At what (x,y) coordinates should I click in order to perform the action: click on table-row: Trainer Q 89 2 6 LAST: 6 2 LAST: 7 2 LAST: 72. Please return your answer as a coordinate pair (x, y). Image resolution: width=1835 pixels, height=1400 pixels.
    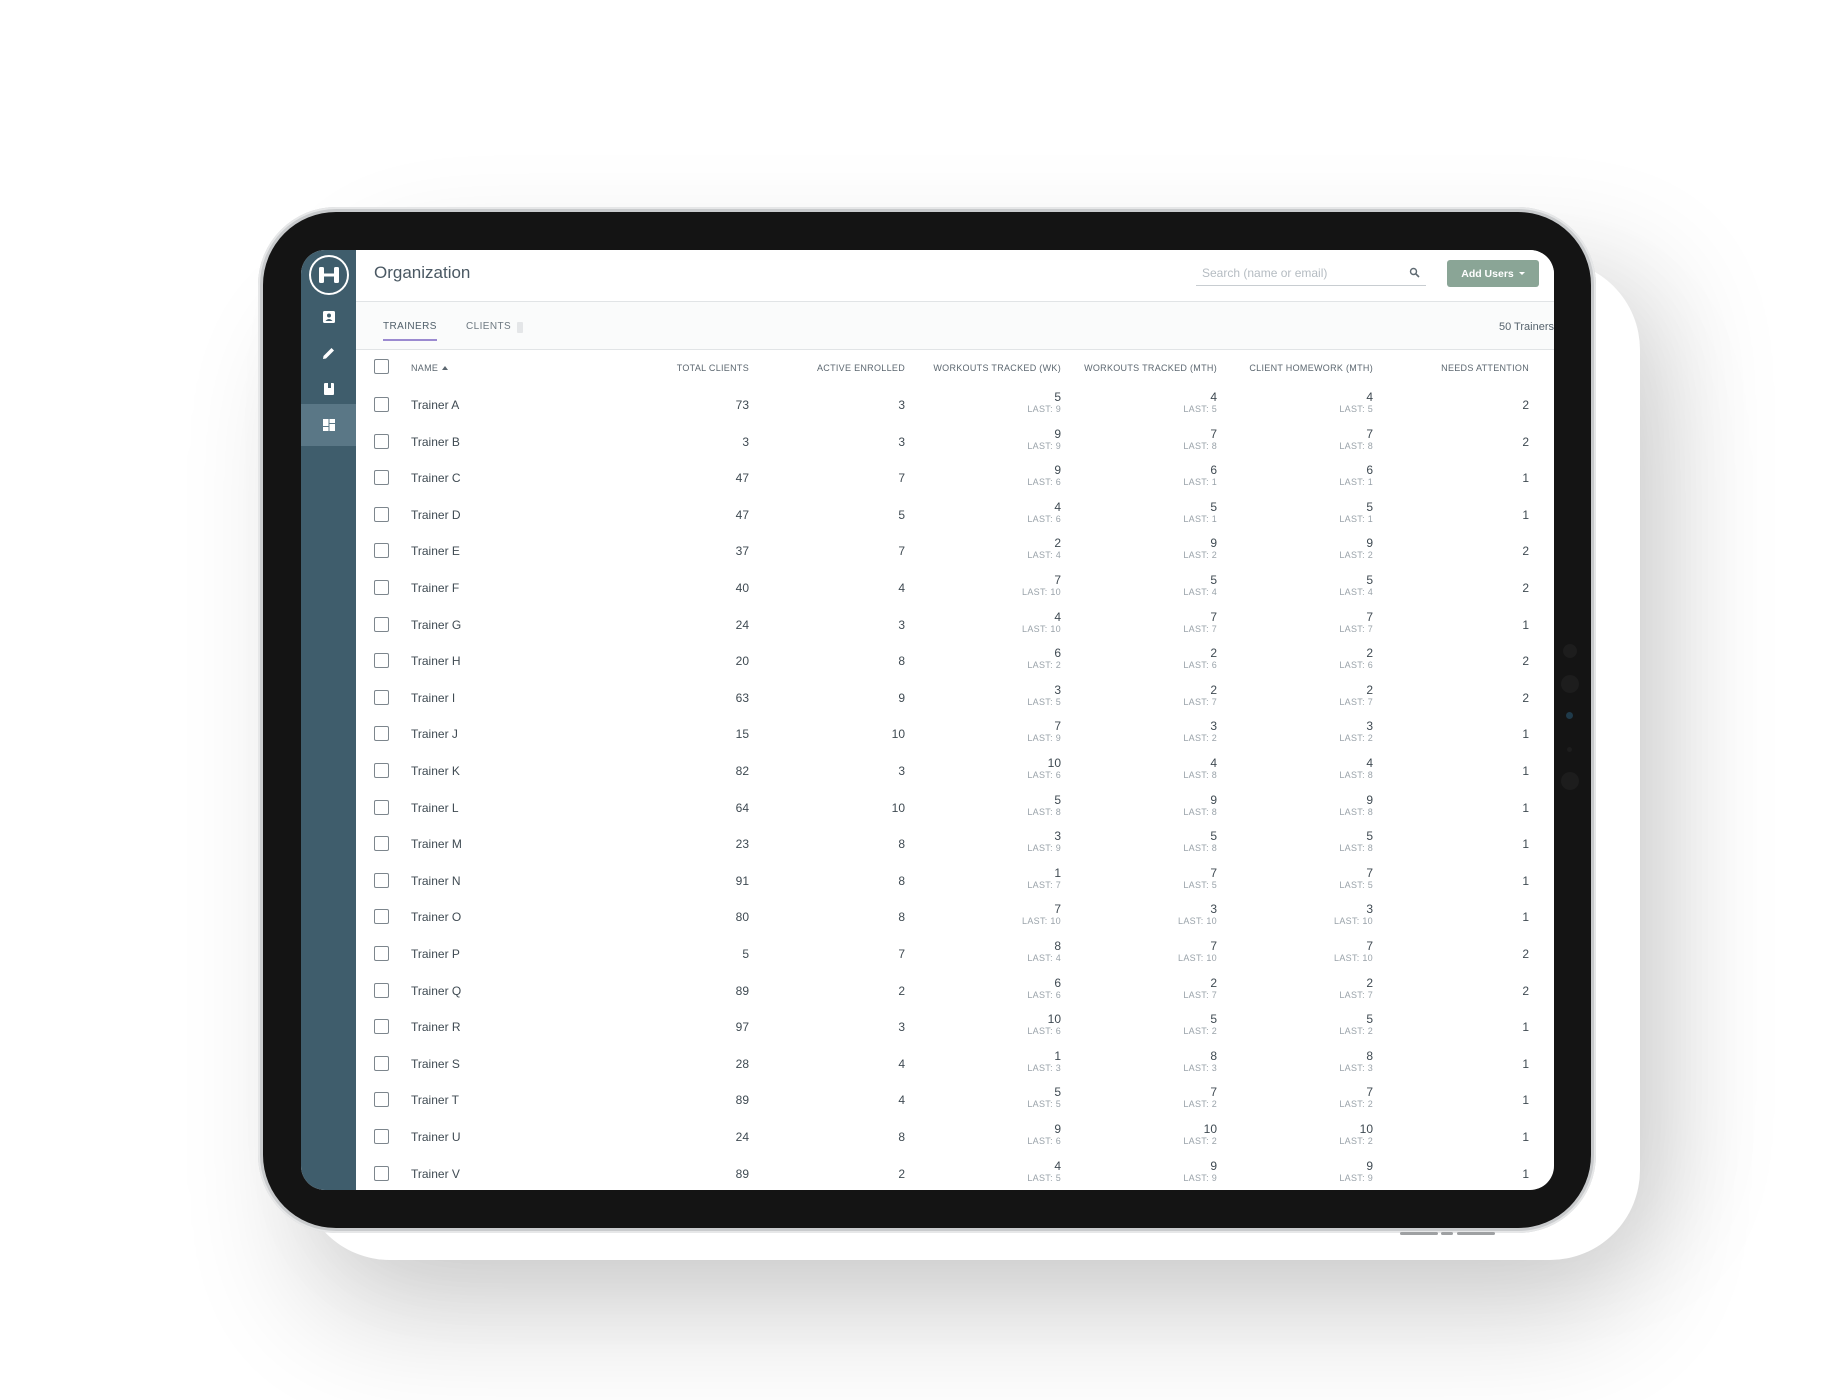
    Looking at the image, I should click on (955, 990).